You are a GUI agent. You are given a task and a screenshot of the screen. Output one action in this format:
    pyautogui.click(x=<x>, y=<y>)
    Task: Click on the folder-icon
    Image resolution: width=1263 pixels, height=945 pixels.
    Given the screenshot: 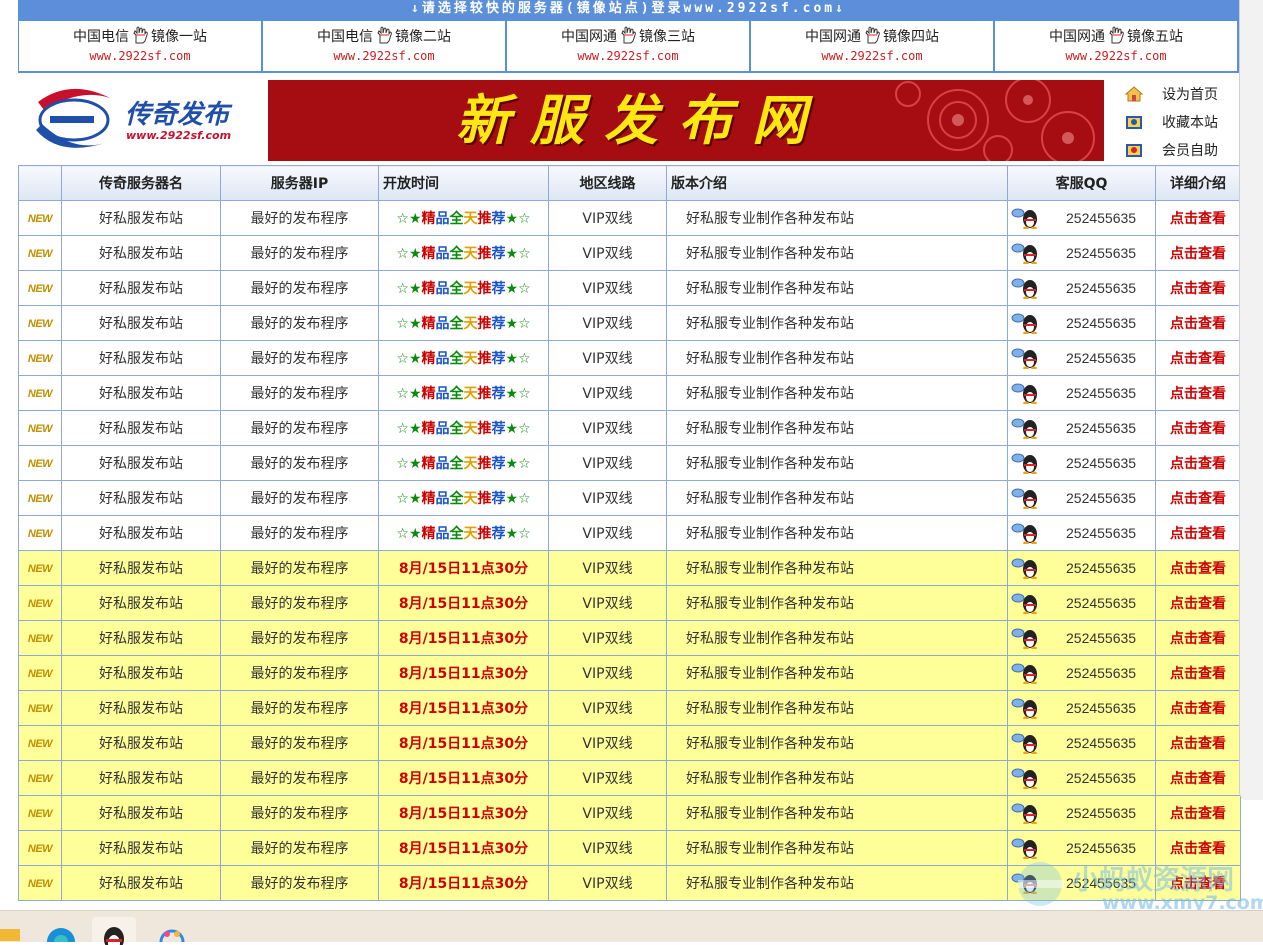 What is the action you would take?
    pyautogui.click(x=10, y=934)
    